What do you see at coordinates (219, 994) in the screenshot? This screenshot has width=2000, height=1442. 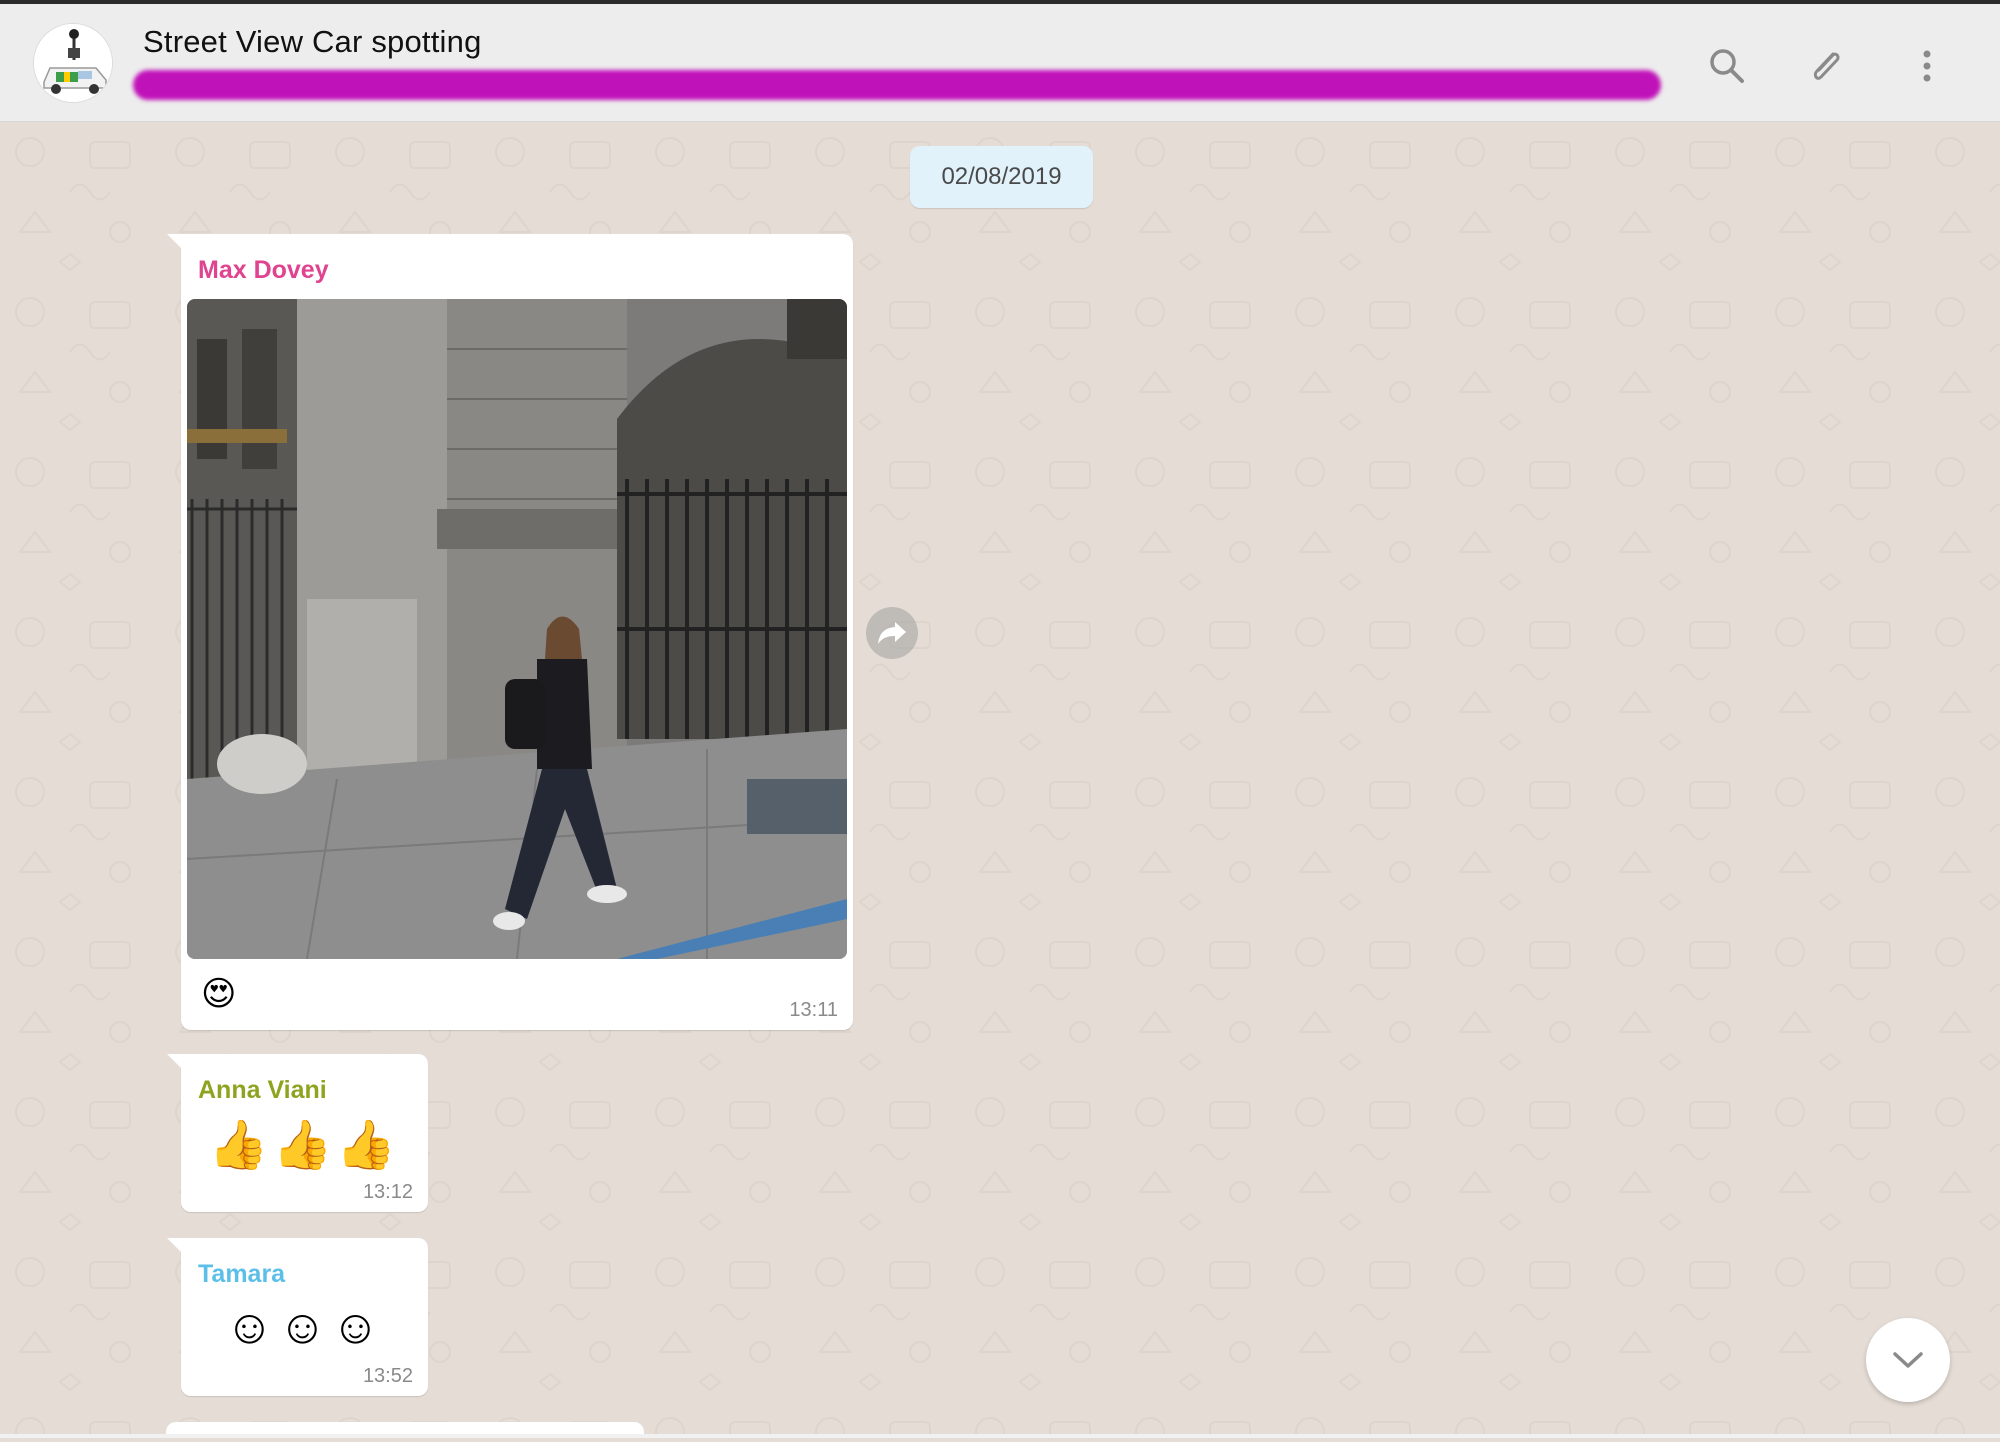 I see `message-caption-emoji: 😍` at bounding box center [219, 994].